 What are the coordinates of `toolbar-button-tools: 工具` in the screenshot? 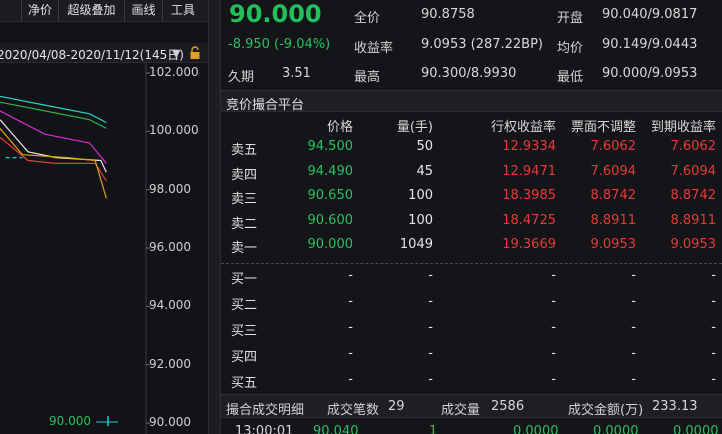 It's located at (183, 11).